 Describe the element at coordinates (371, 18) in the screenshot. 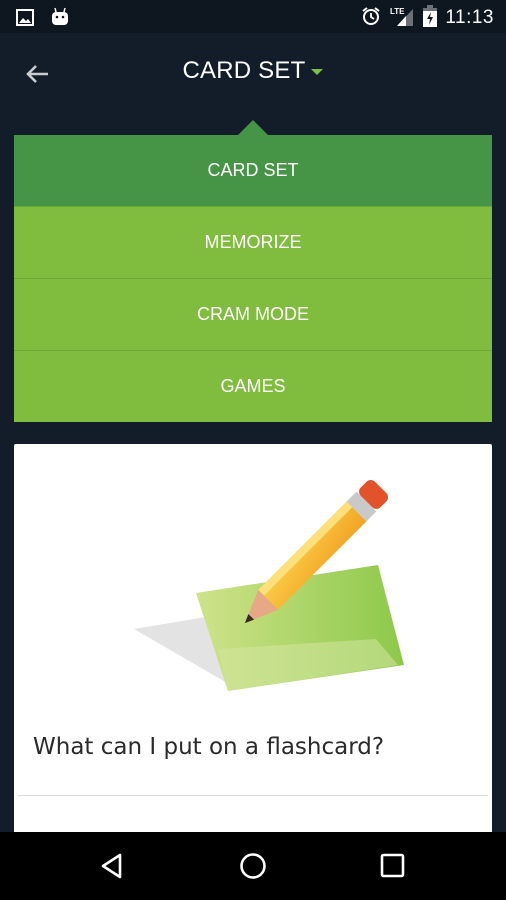

I see `alarm-icon` at that location.